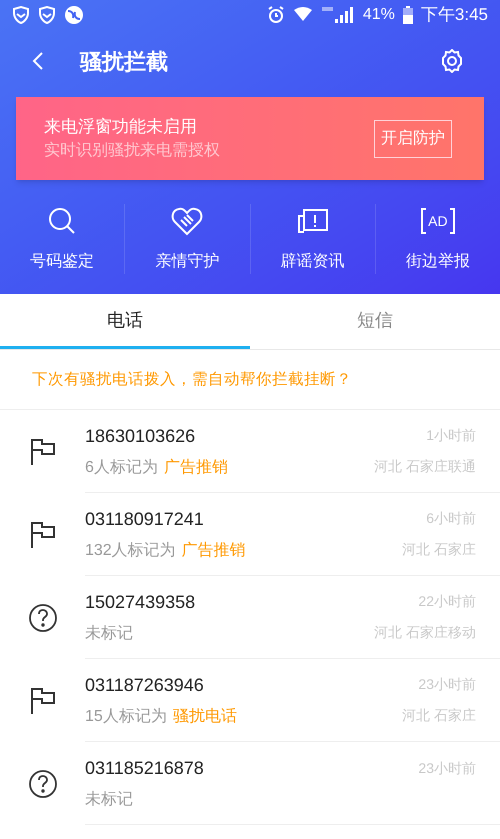 The image size is (500, 839). What do you see at coordinates (130, 550) in the screenshot?
I see `mark-count: 132人标记为` at bounding box center [130, 550].